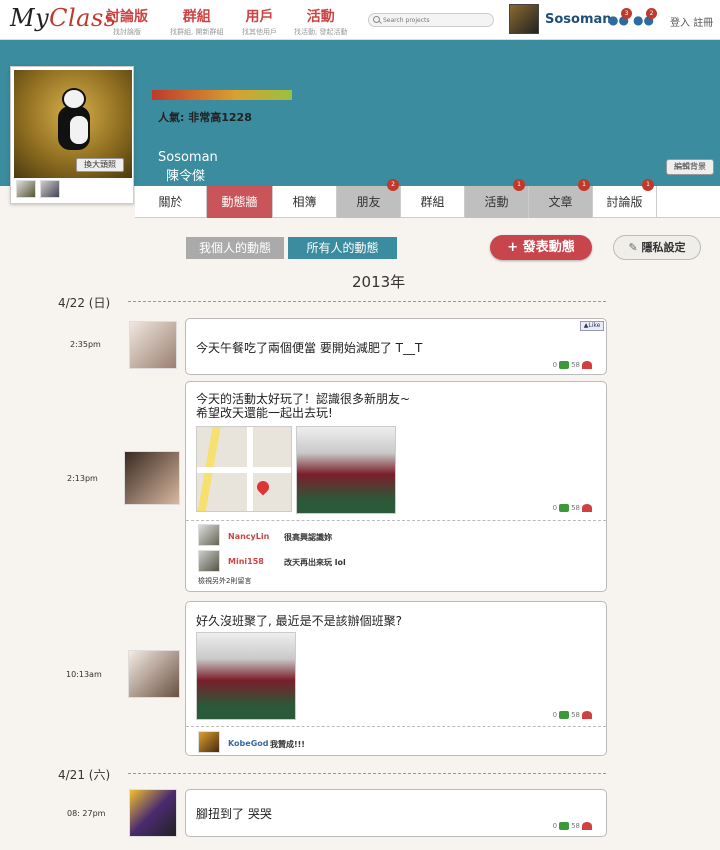 This screenshot has width=720, height=850. What do you see at coordinates (235, 248) in the screenshot?
I see `filter-my-posts: 我個人的動態` at bounding box center [235, 248].